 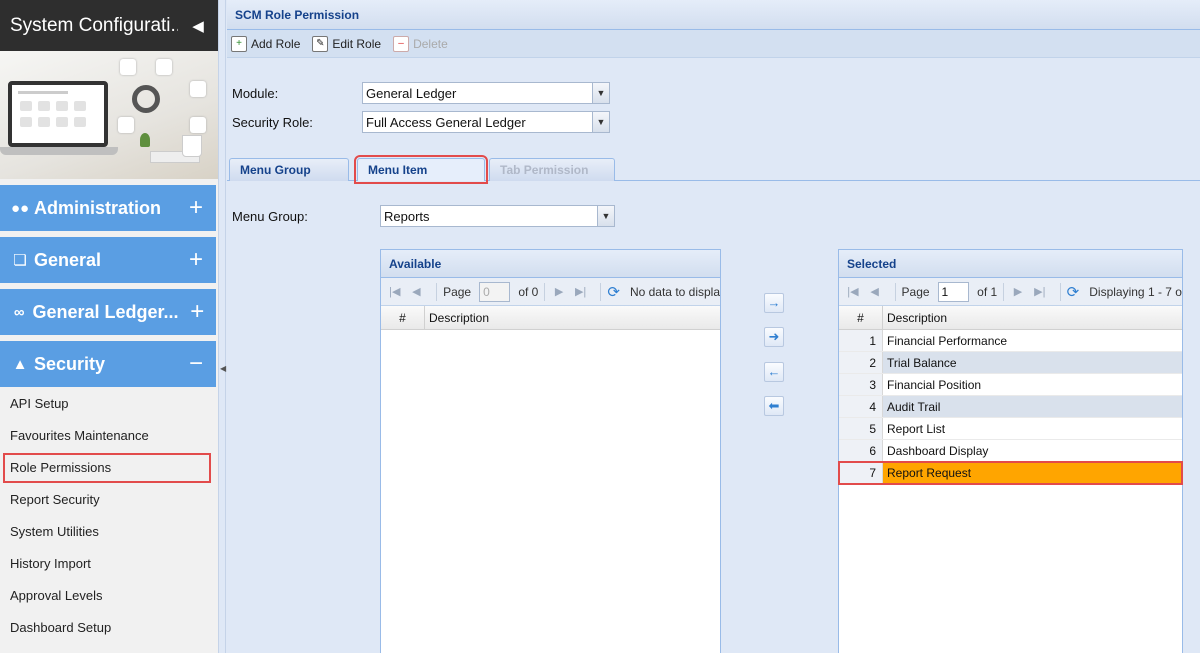 I want to click on row-description: Trial Balance, so click(x=1032, y=362).